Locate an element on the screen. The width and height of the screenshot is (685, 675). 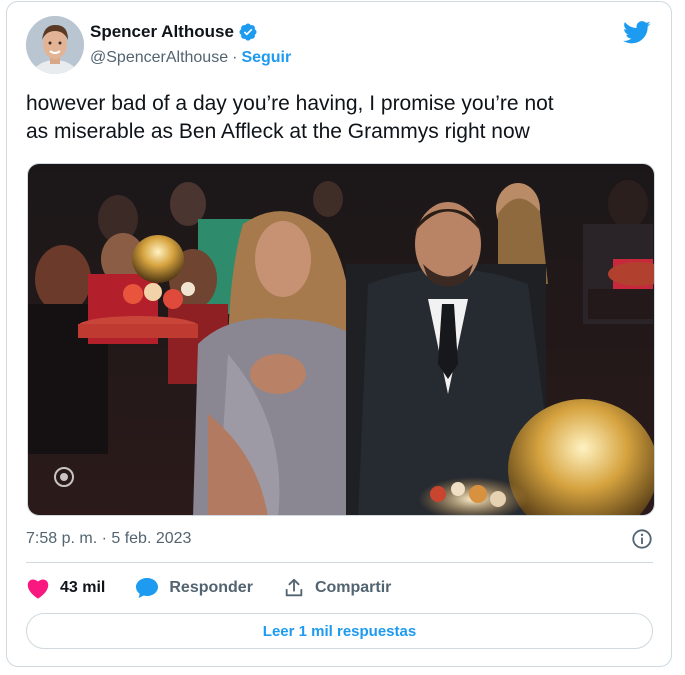
like-button: 43 mil is located at coordinates (65, 588).